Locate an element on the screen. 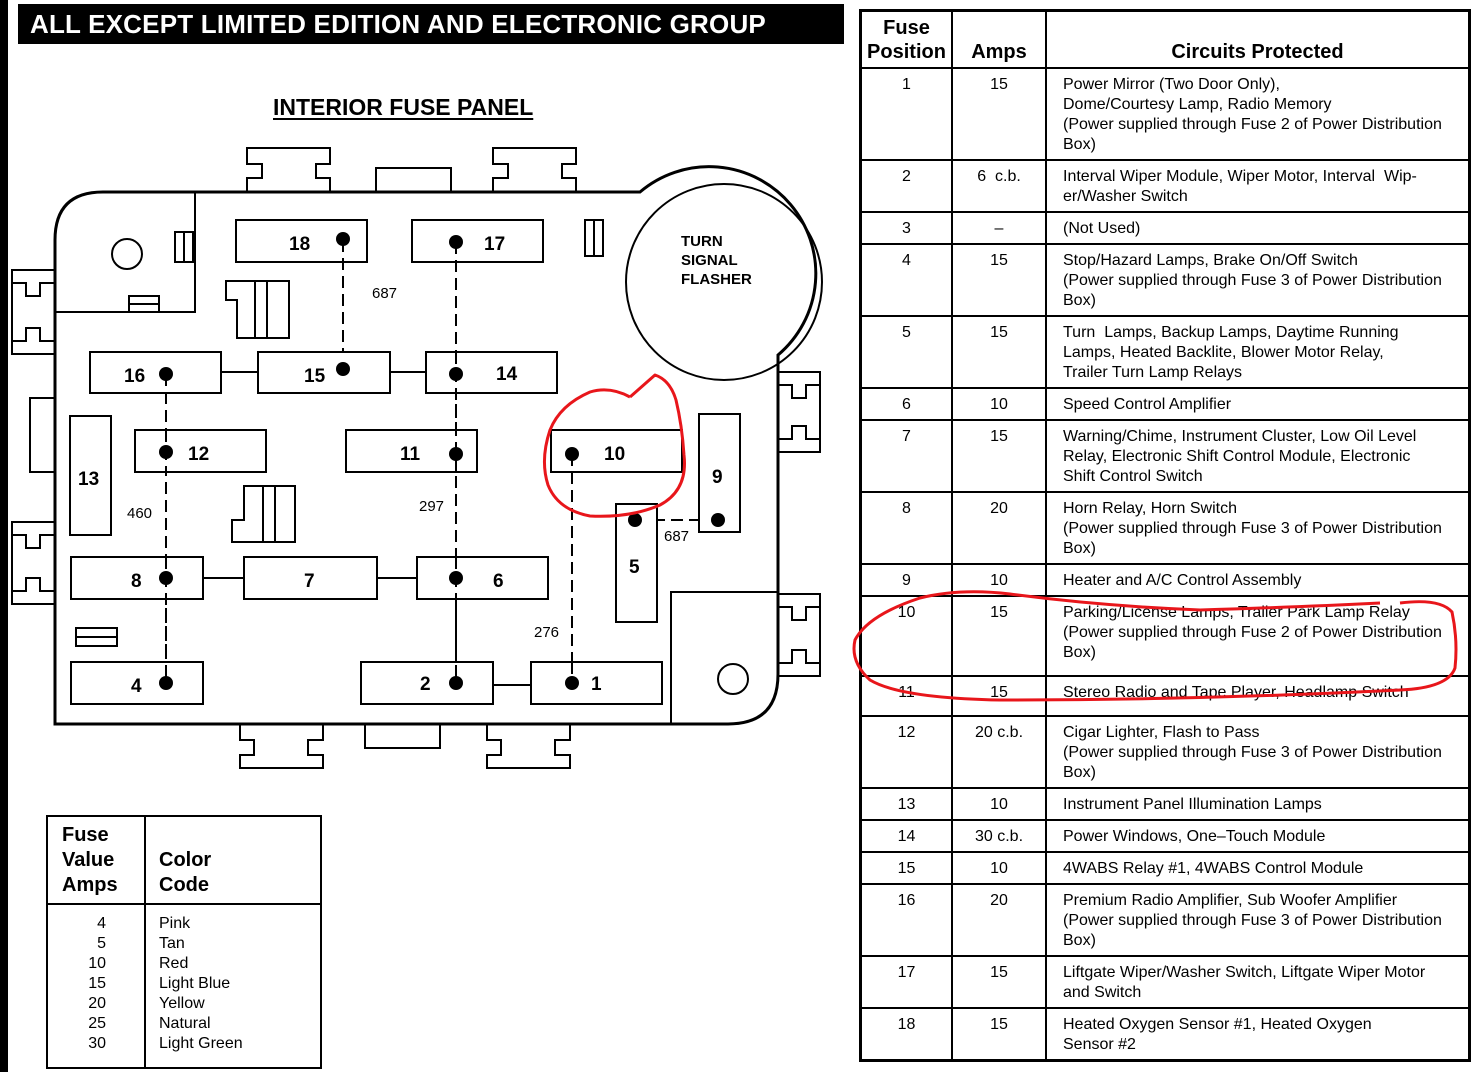 The height and width of the screenshot is (1072, 1472). fuse-position: 10 is located at coordinates (906, 636).